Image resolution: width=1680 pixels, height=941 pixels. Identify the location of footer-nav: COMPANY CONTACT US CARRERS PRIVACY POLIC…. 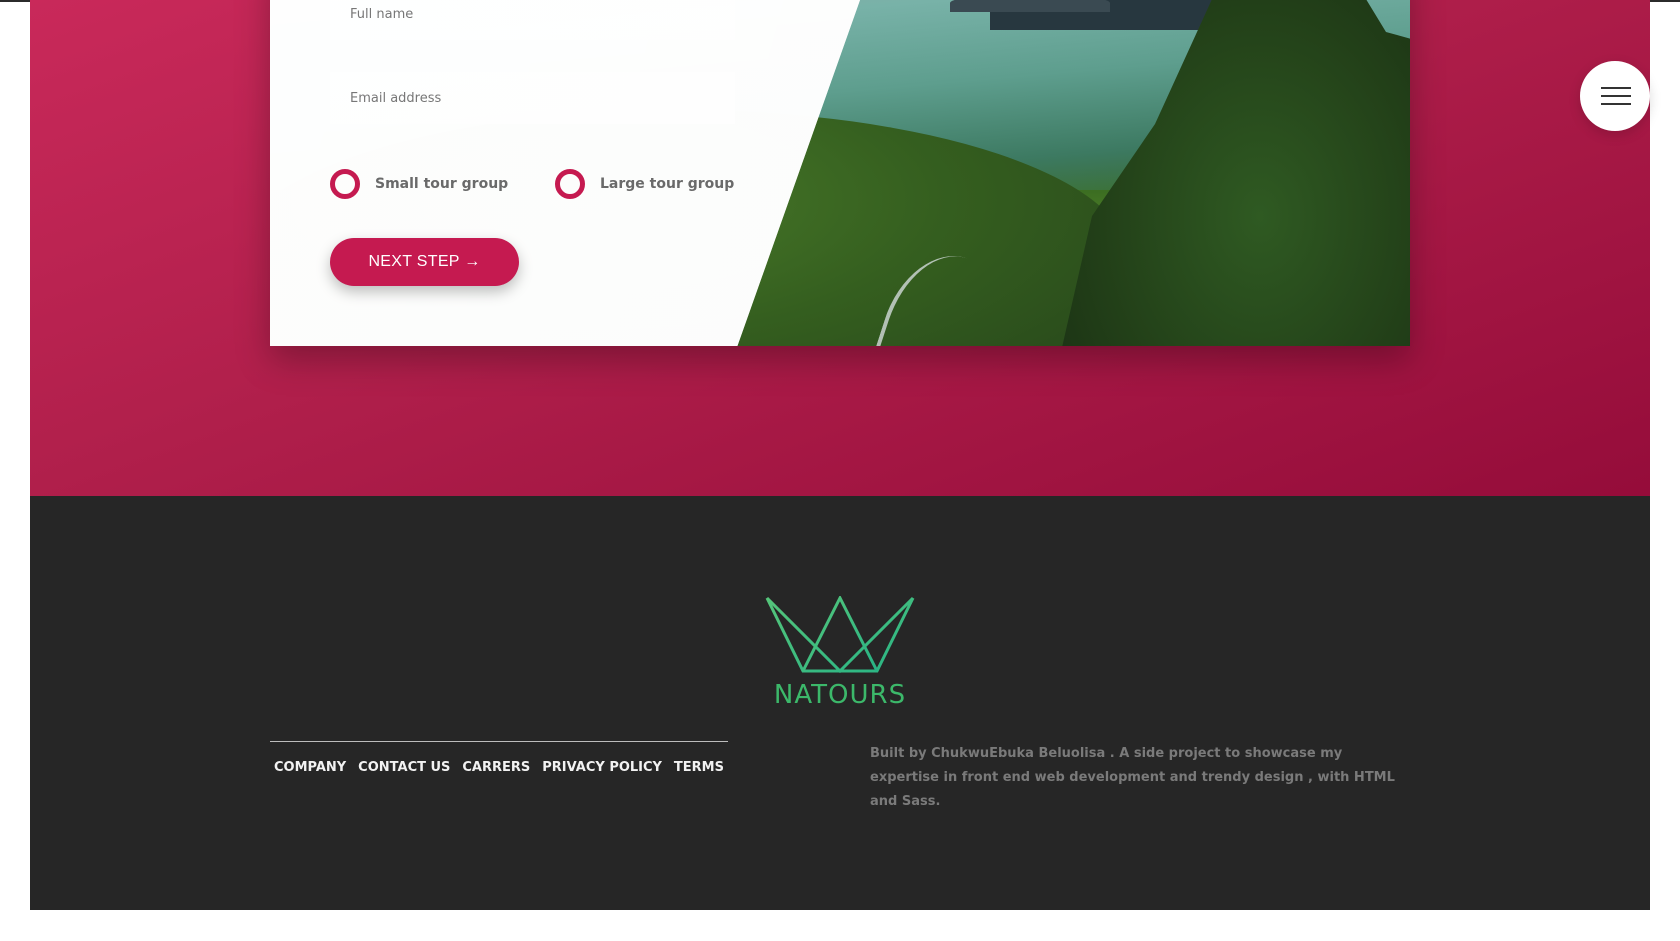
(499, 758).